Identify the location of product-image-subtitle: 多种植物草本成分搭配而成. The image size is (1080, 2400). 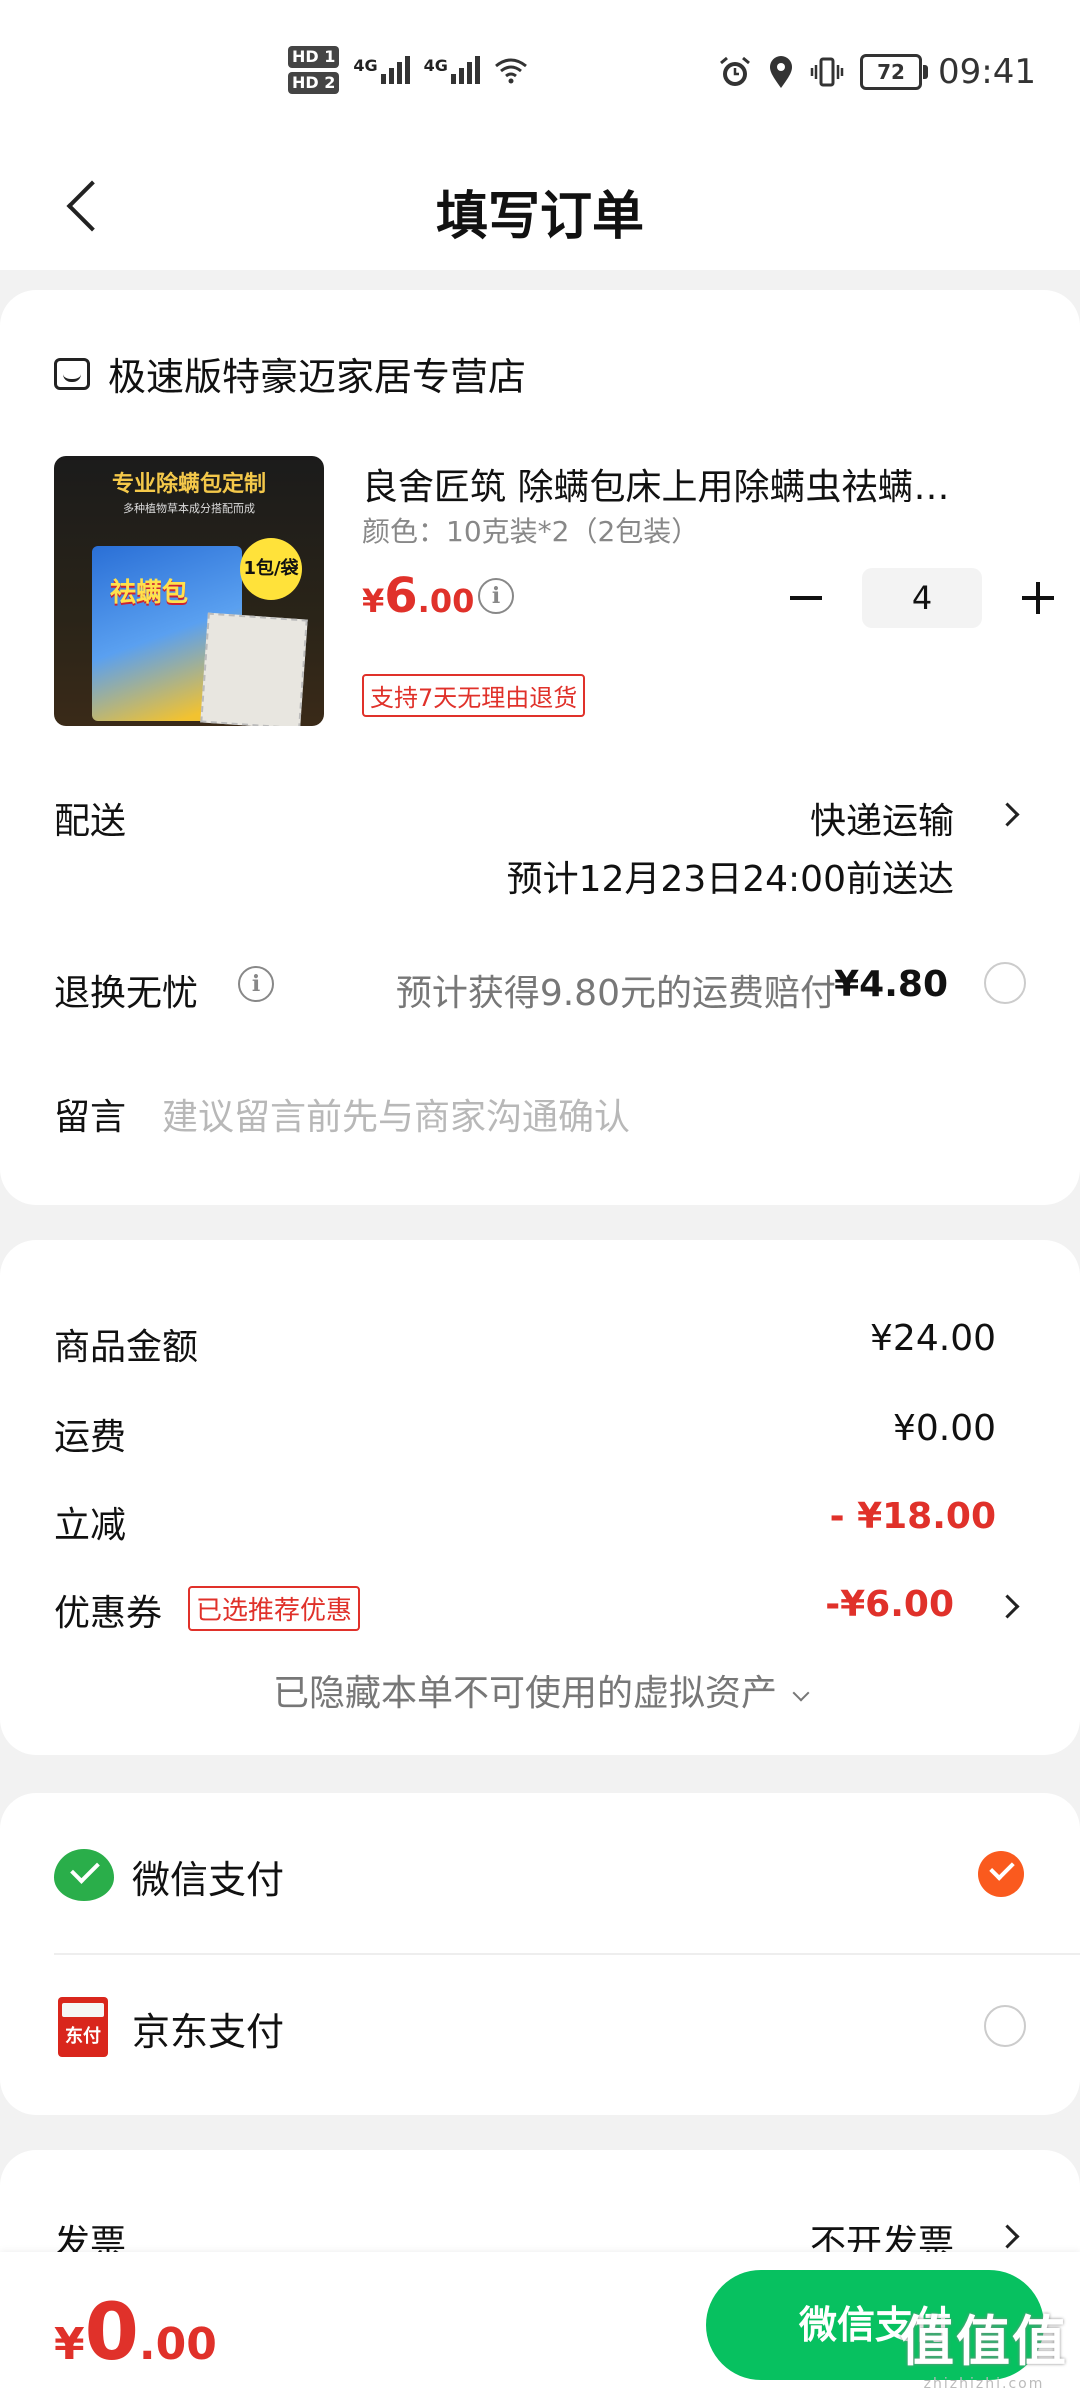
(189, 508).